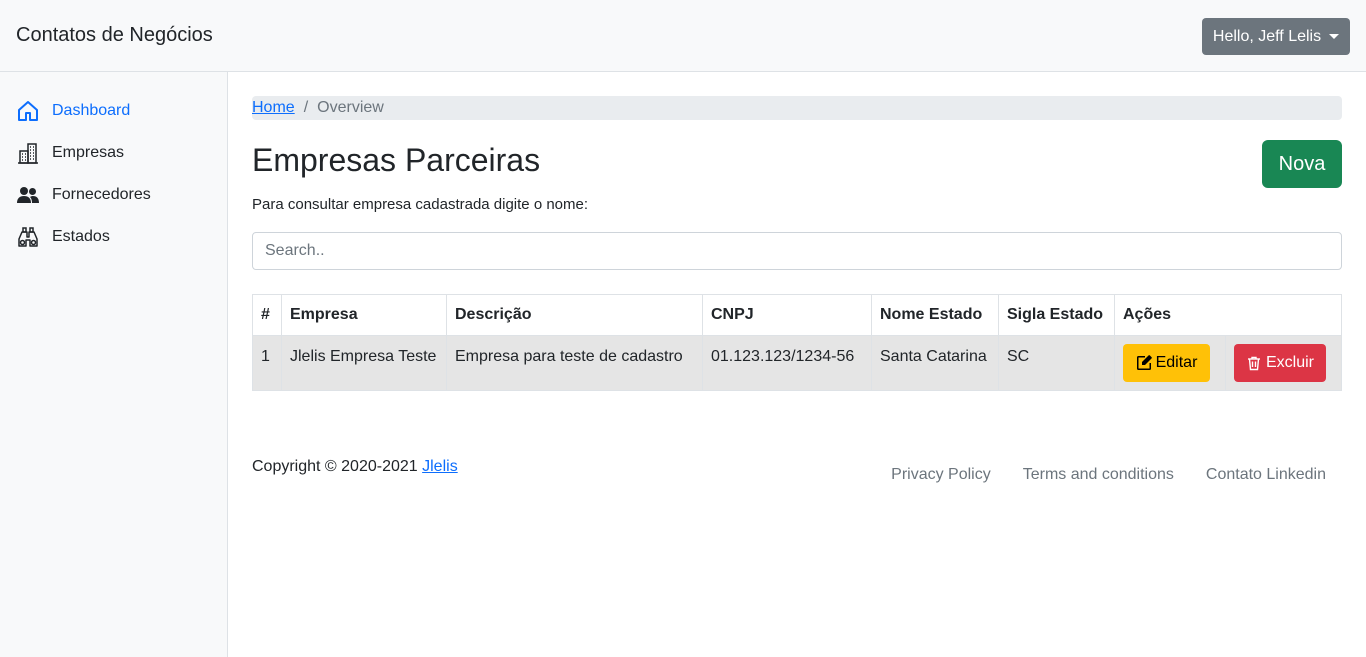  I want to click on breadcrumb-home-link: Home, so click(273, 108).